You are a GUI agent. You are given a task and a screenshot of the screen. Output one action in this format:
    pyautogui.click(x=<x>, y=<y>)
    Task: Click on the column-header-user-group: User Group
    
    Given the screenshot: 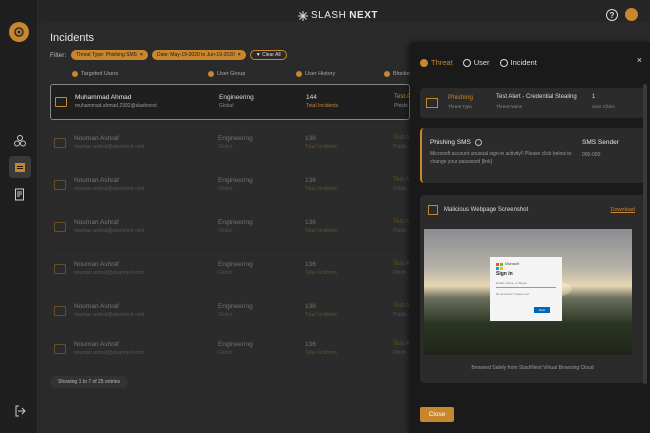 What is the action you would take?
    pyautogui.click(x=226, y=74)
    